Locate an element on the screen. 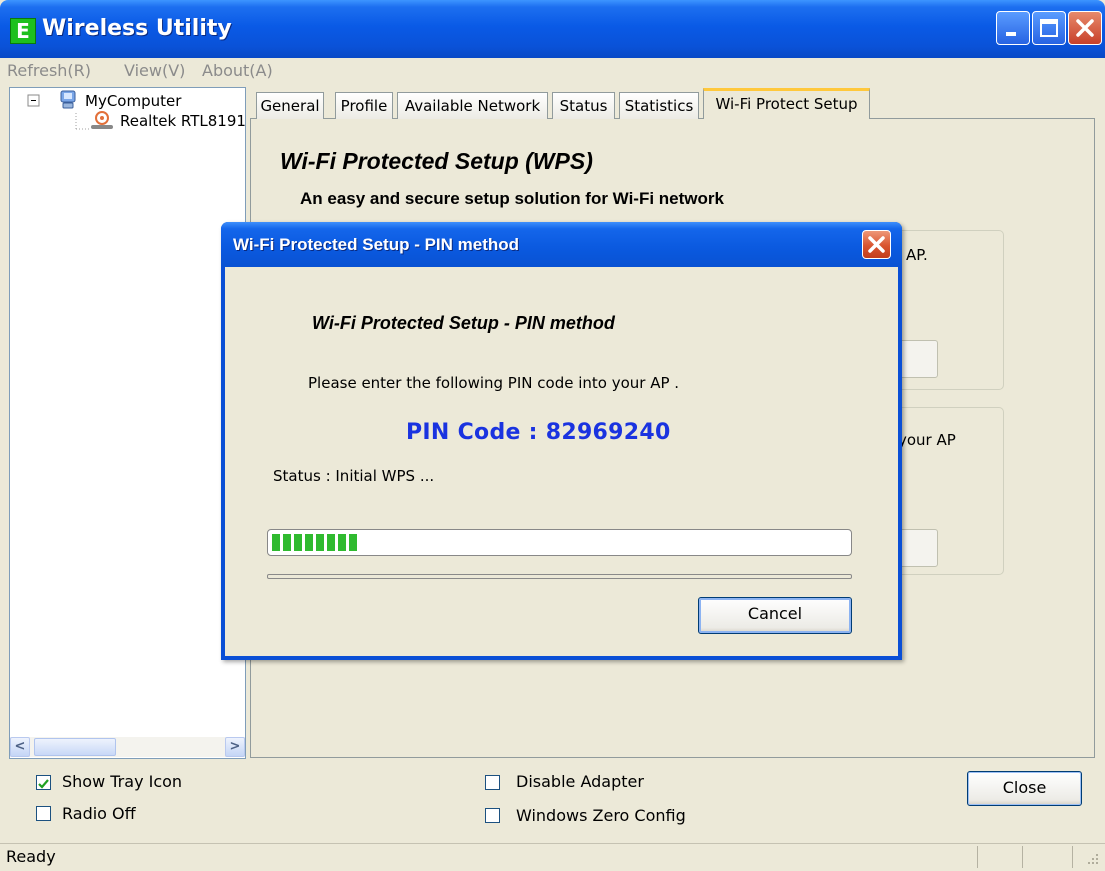 The image size is (1105, 871). resize-grip-icon is located at coordinates (1093, 859).